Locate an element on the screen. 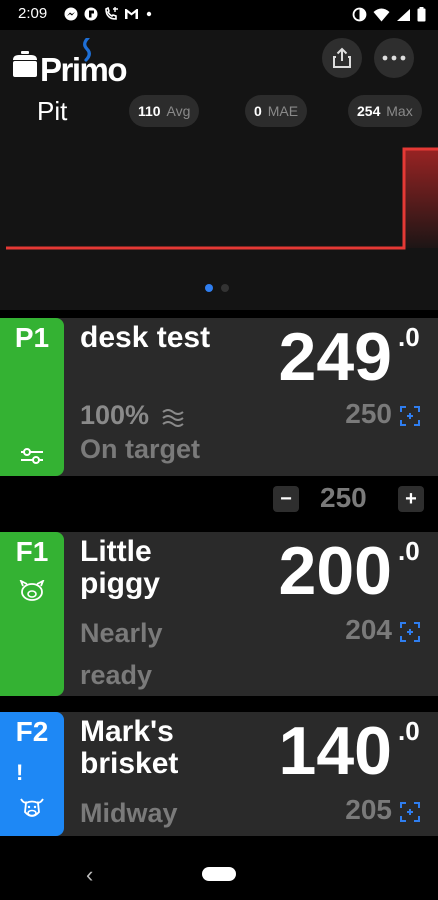  status-left-icons is located at coordinates (111, 13).